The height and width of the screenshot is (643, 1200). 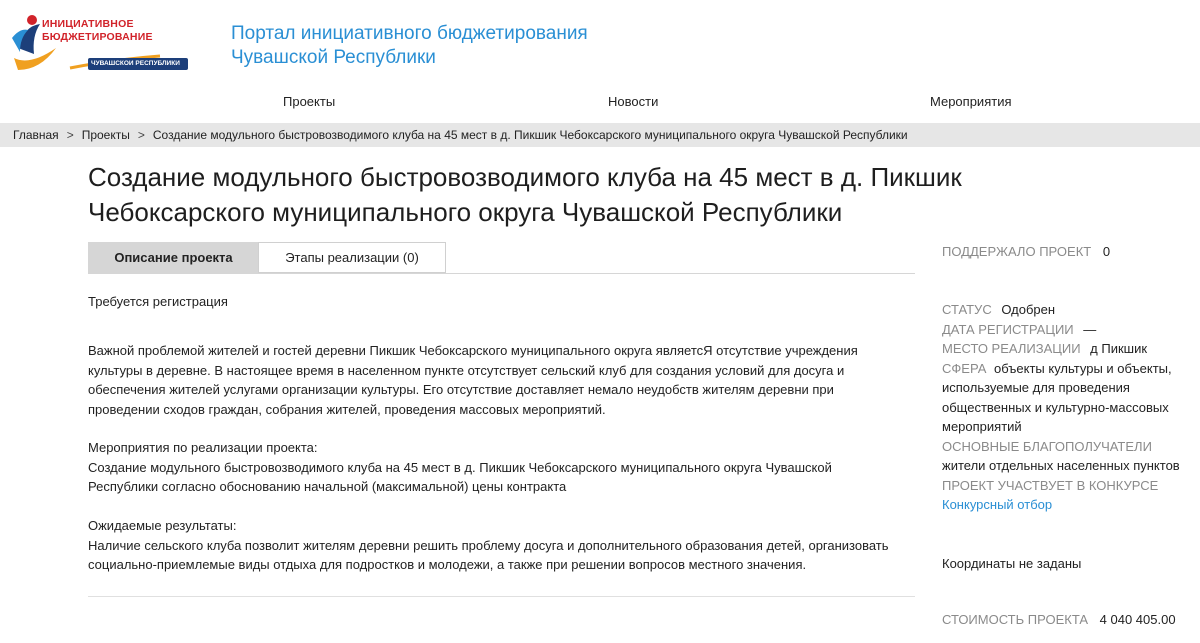 I want to click on status-label: СТАТУС, so click(x=967, y=309).